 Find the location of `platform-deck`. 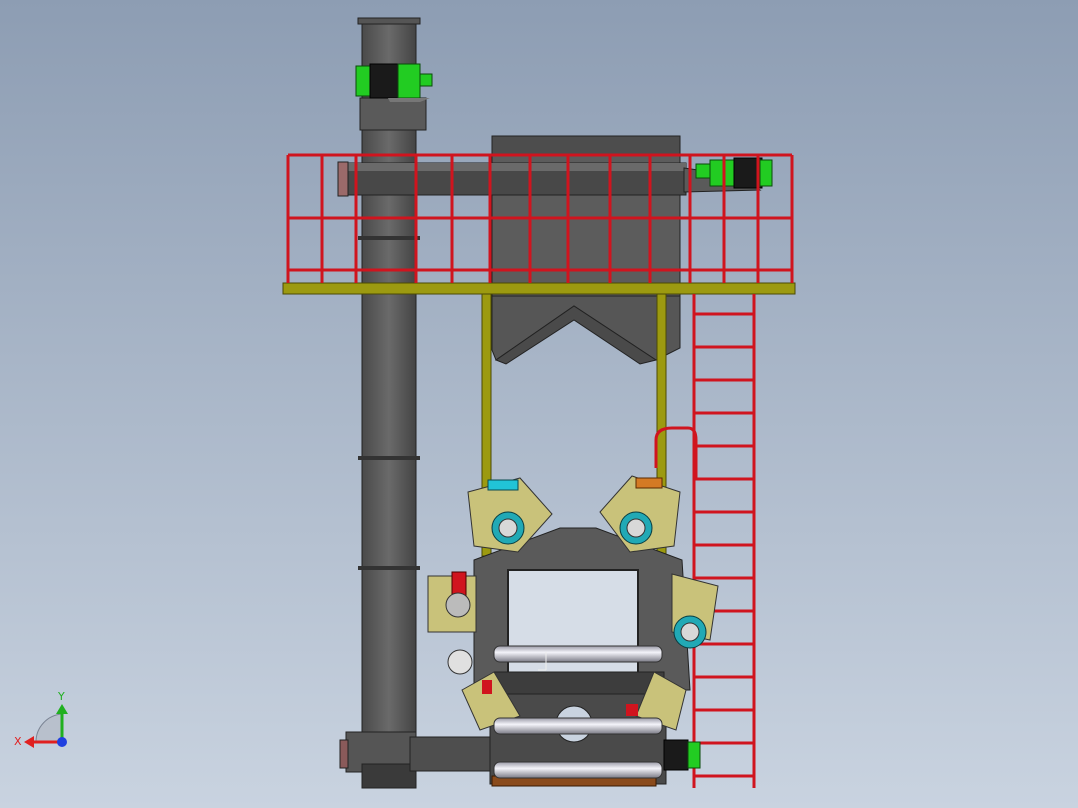

platform-deck is located at coordinates (539, 288).